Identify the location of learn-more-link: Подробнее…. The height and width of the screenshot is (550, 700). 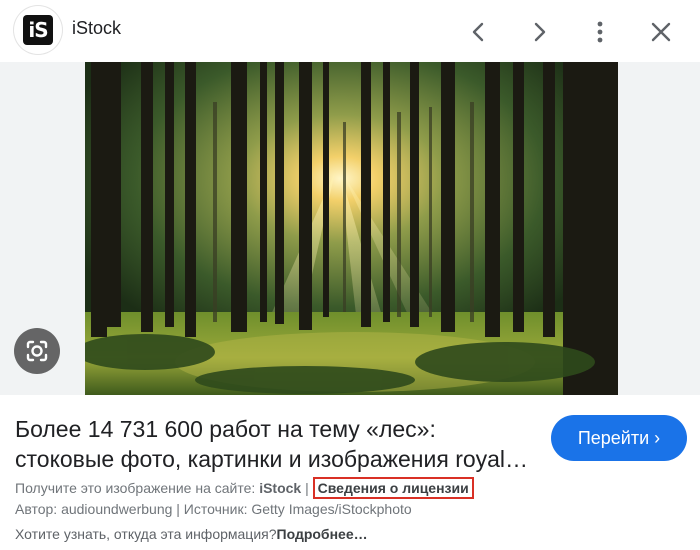
(322, 534).